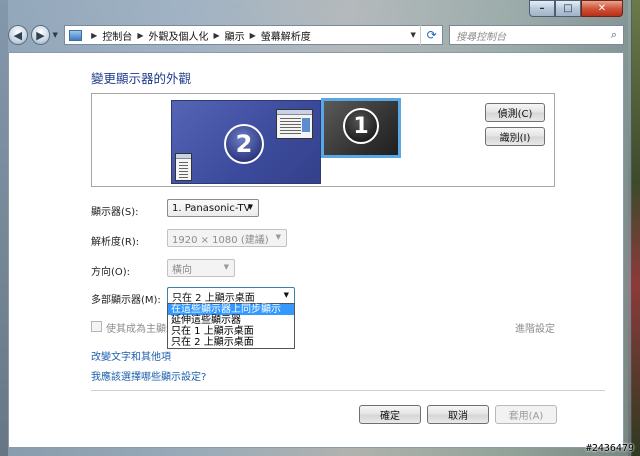 This screenshot has width=640, height=456. What do you see at coordinates (76, 35) in the screenshot?
I see `control-panel-icon` at bounding box center [76, 35].